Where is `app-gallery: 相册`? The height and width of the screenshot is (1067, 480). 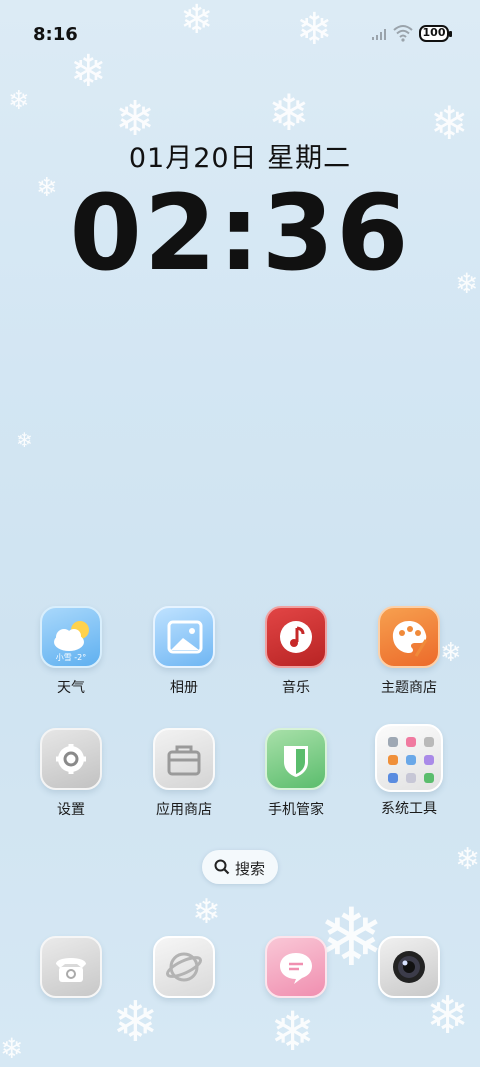
app-gallery: 相册 is located at coordinates (184, 651).